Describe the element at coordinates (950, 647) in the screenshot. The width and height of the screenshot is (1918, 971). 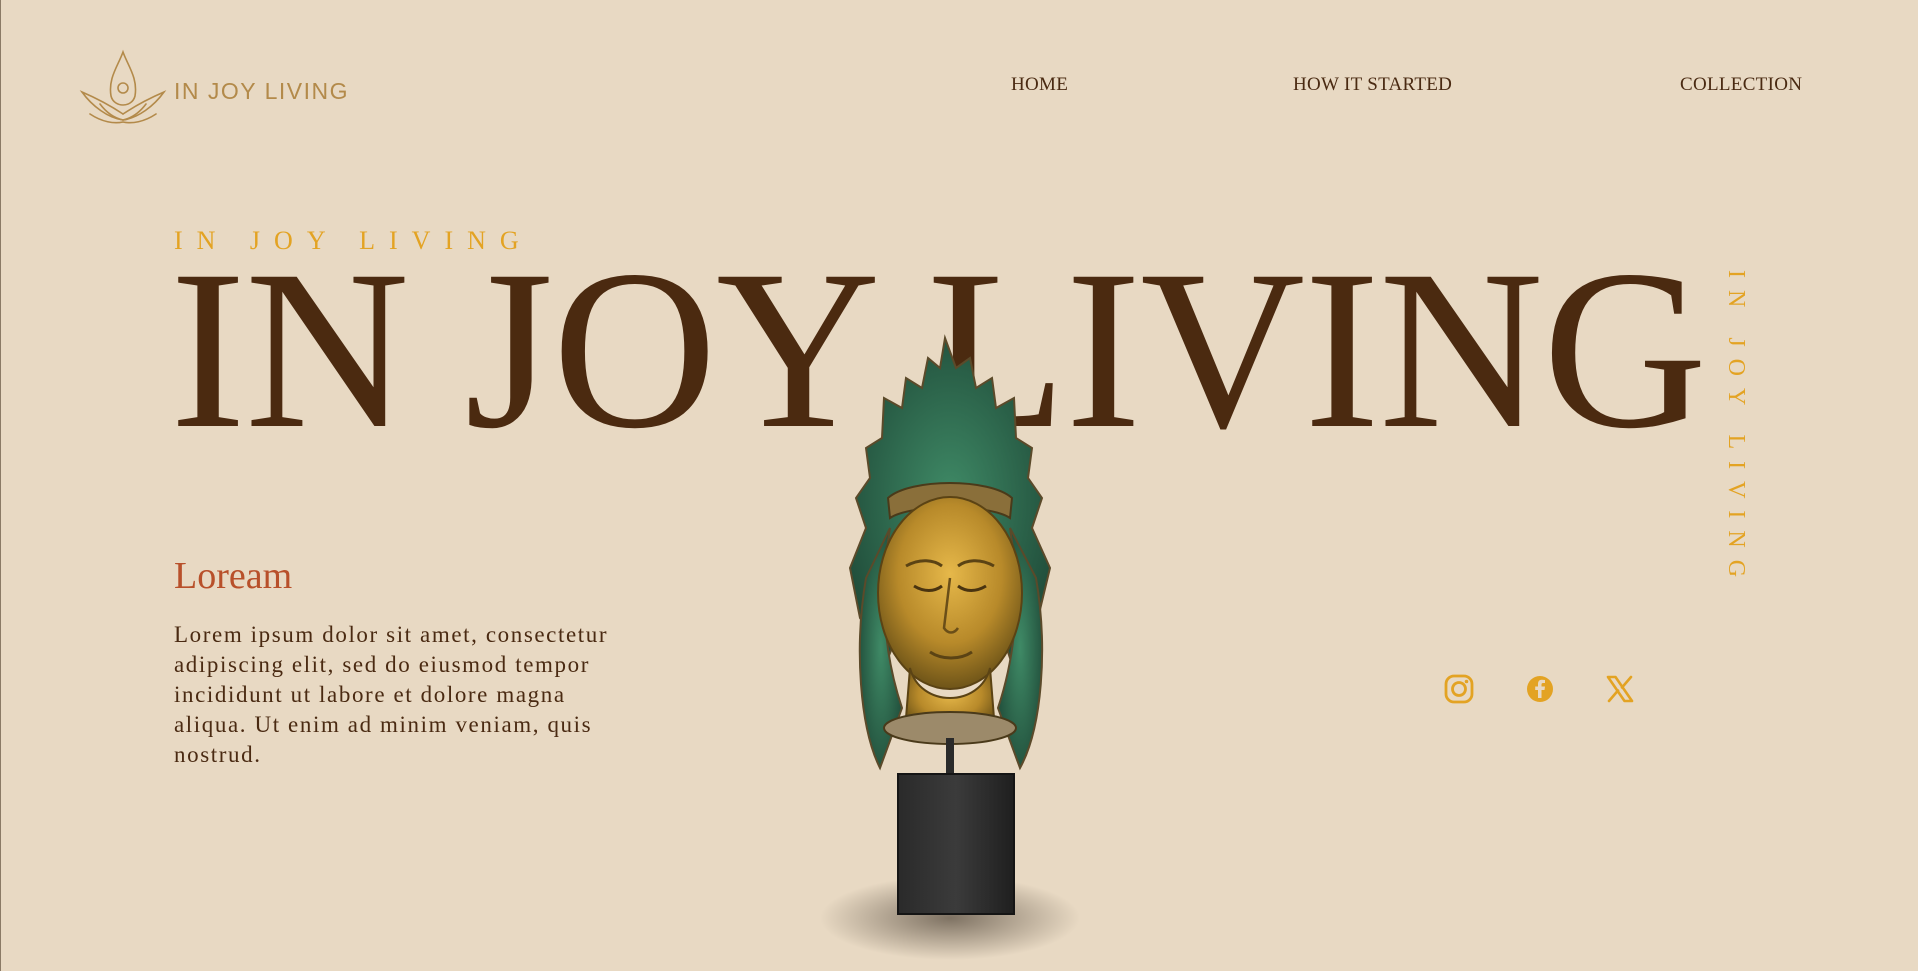
I see `buddha-statue-image` at that location.